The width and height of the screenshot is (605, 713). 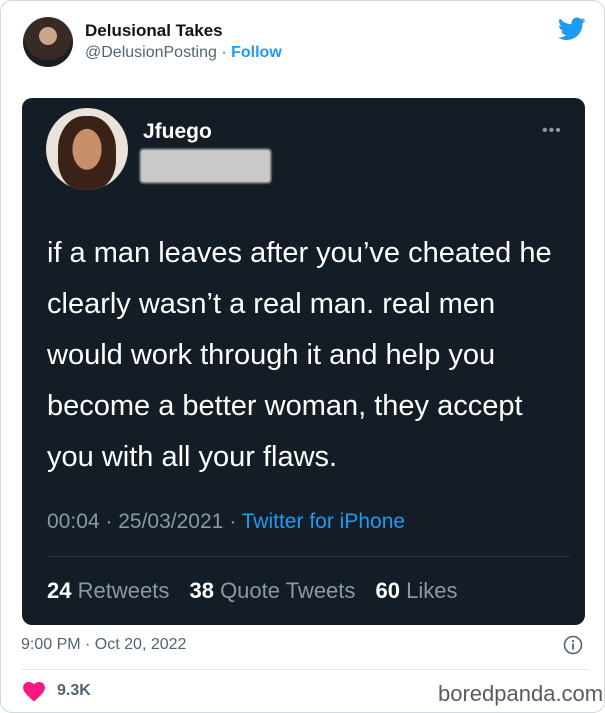 What do you see at coordinates (123, 590) in the screenshot?
I see `retweets-label: Retweets` at bounding box center [123, 590].